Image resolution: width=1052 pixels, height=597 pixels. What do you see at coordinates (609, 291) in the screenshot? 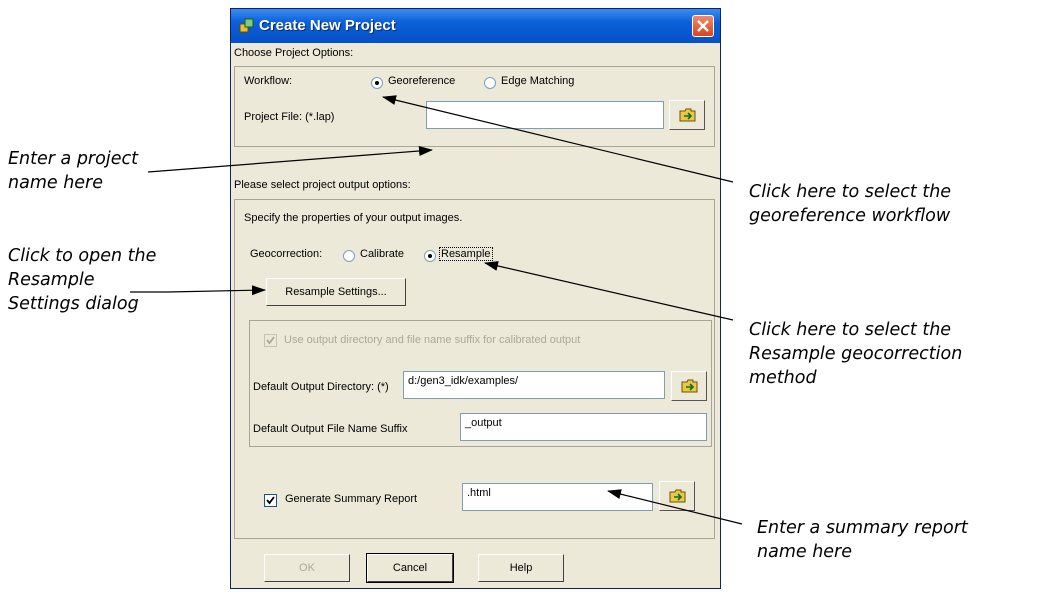
I see `resample-method-arrow` at bounding box center [609, 291].